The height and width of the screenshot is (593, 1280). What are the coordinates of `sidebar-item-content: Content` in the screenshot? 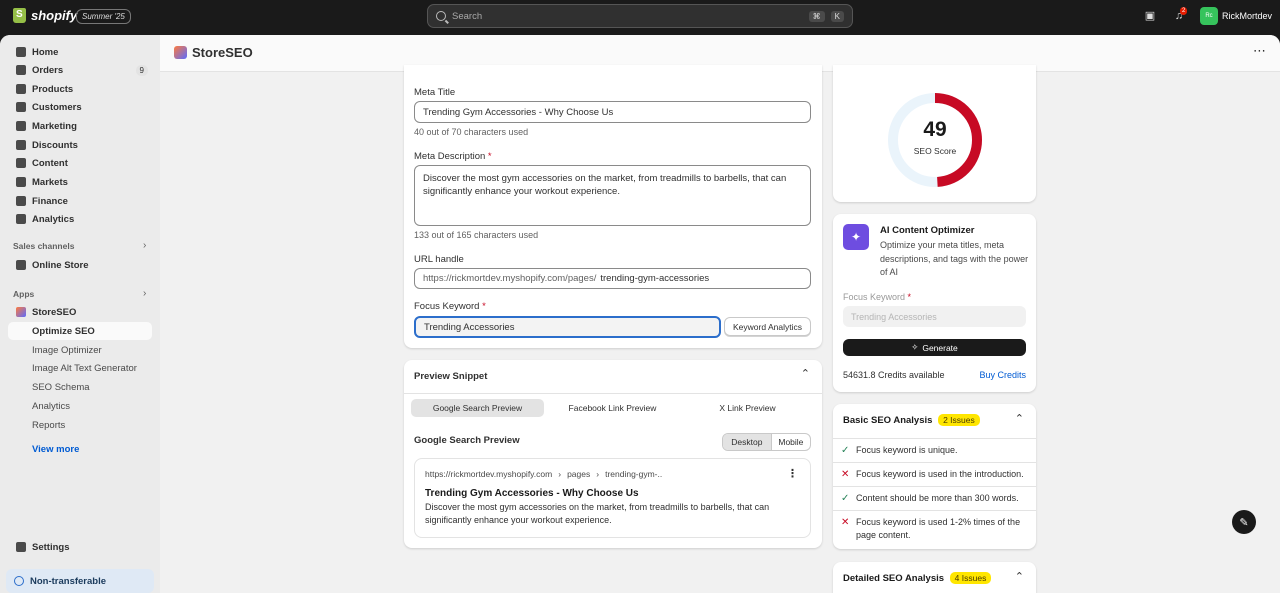 It's located at (80, 163).